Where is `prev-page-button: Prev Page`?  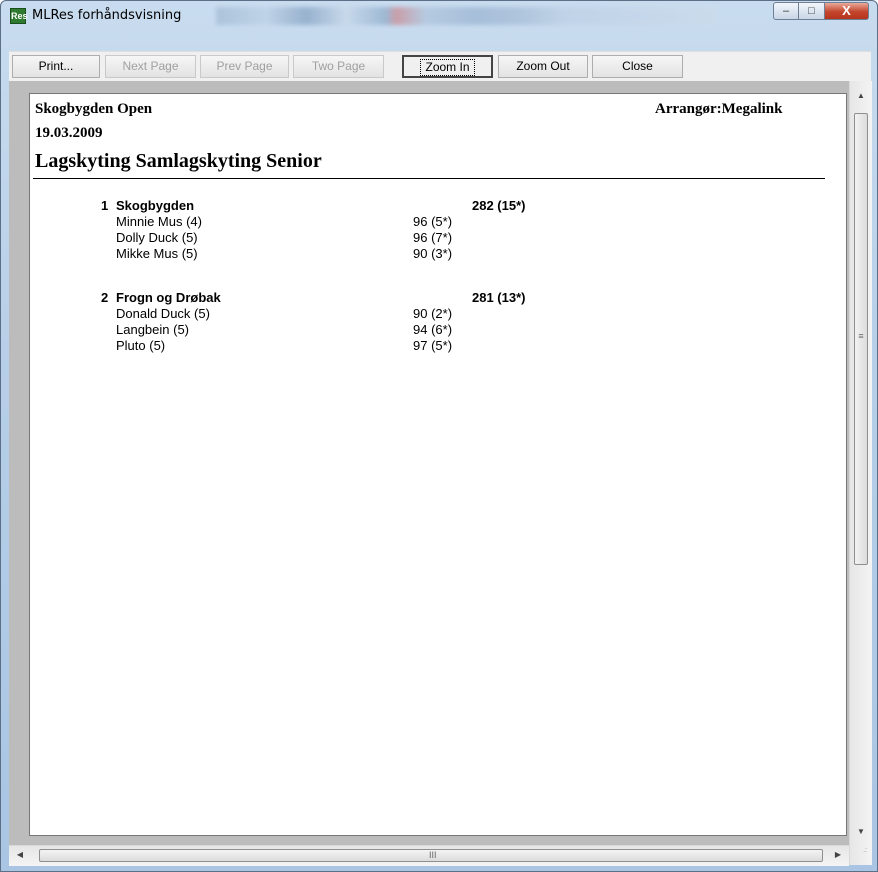
prev-page-button: Prev Page is located at coordinates (244, 66).